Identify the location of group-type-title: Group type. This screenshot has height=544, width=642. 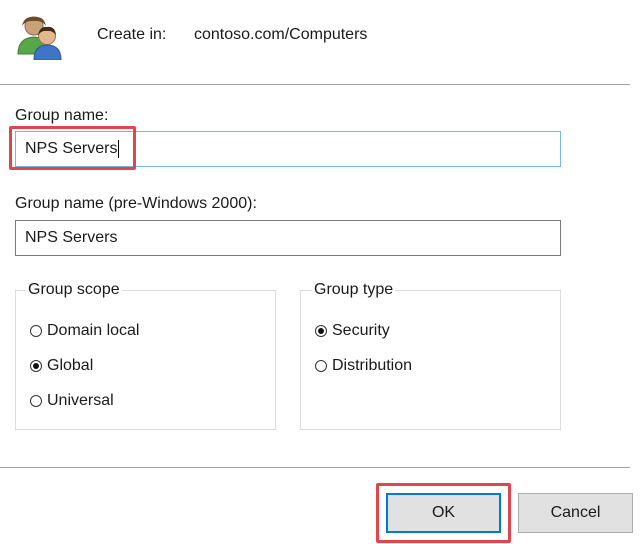
(354, 290).